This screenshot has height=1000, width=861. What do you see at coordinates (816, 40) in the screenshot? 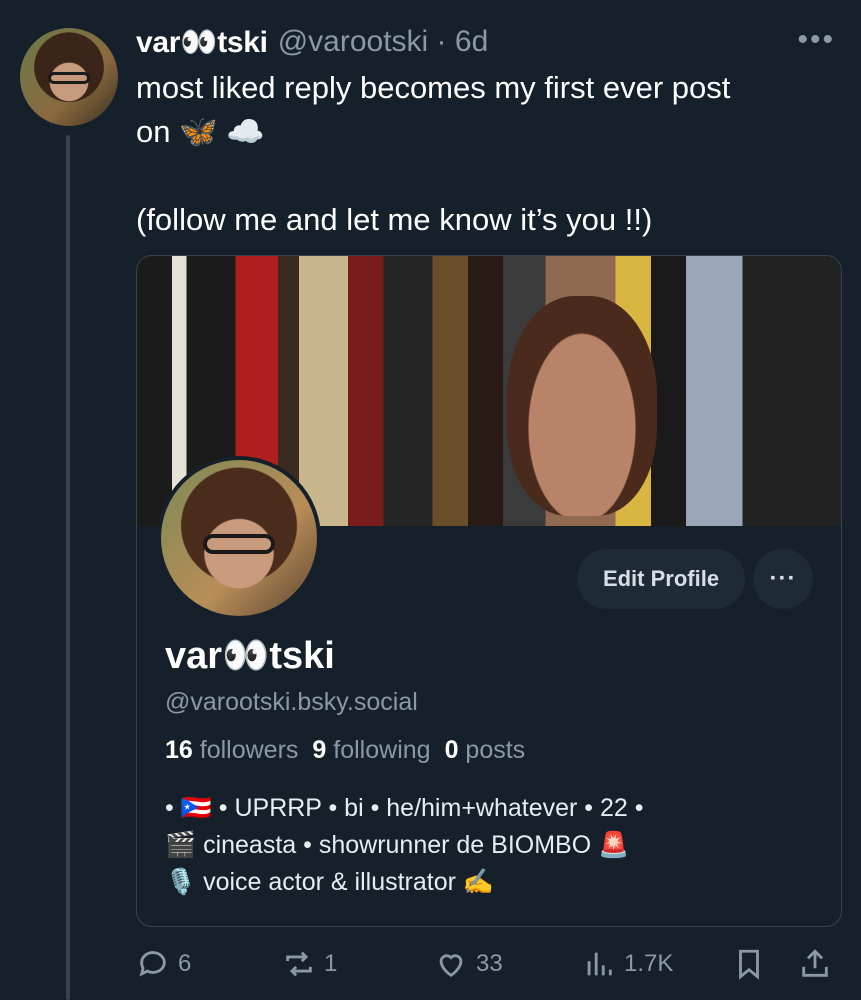
I see `post-more-icon: •••` at bounding box center [816, 40].